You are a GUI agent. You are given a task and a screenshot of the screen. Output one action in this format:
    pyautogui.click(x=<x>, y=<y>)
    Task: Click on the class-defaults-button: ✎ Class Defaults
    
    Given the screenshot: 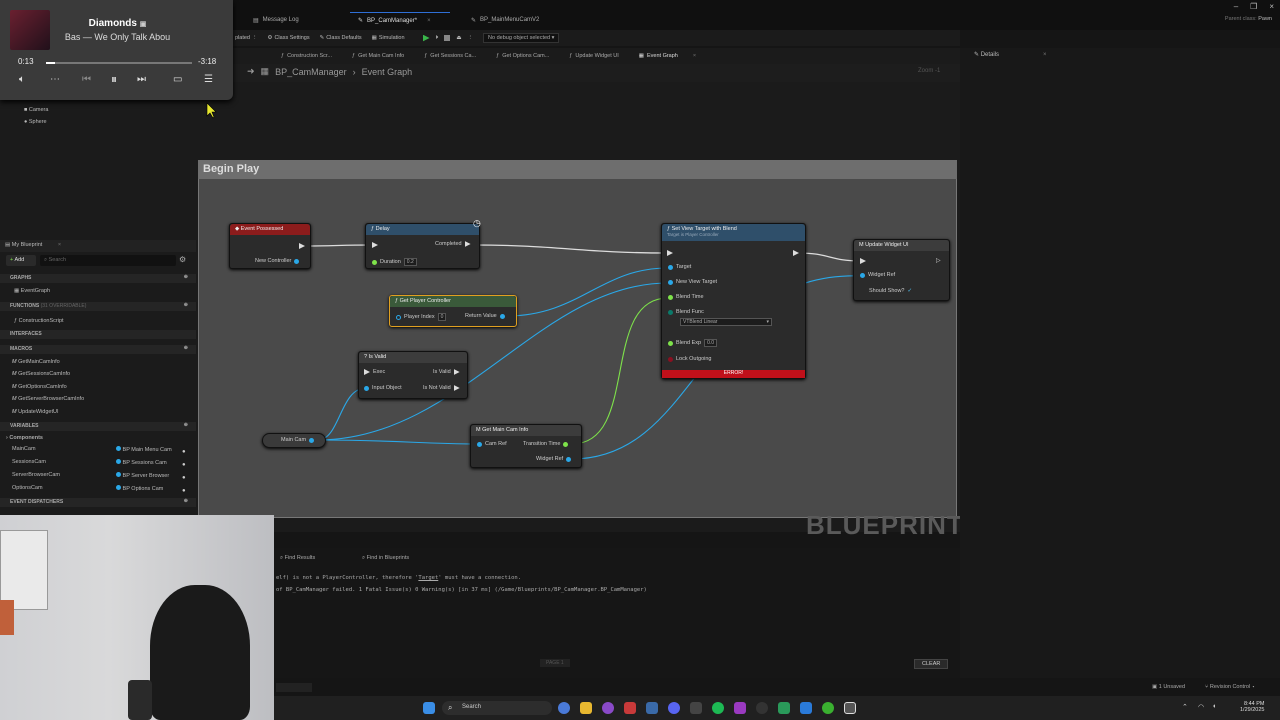 What is the action you would take?
    pyautogui.click(x=341, y=38)
    